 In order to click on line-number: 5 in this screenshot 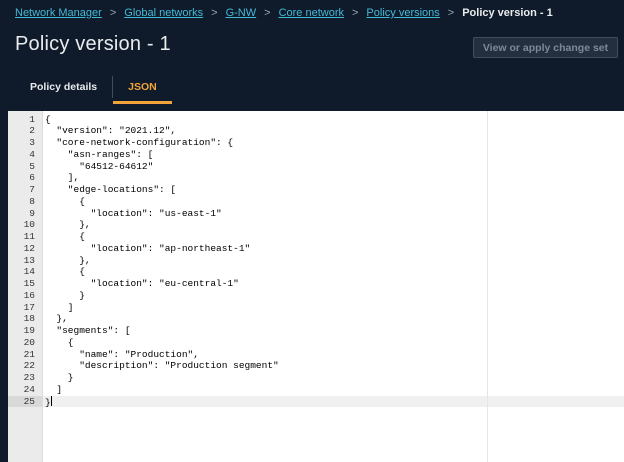, I will do `click(32, 166)`.